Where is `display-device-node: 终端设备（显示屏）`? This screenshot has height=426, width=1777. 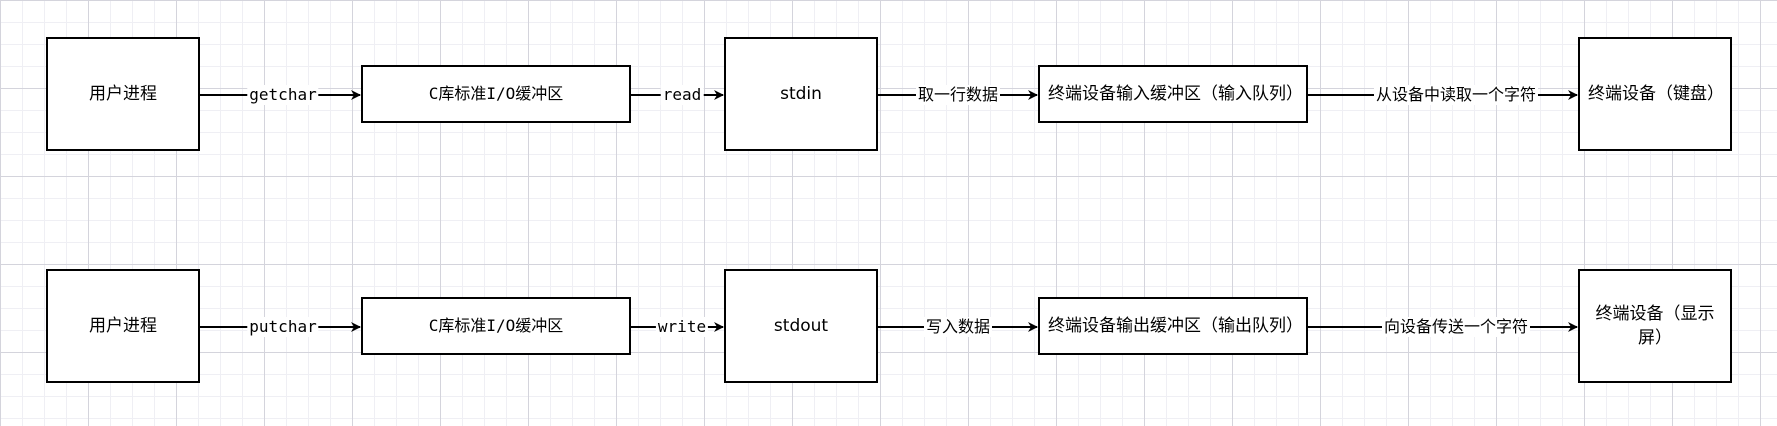
display-device-node: 终端设备（显示屏） is located at coordinates (1655, 326).